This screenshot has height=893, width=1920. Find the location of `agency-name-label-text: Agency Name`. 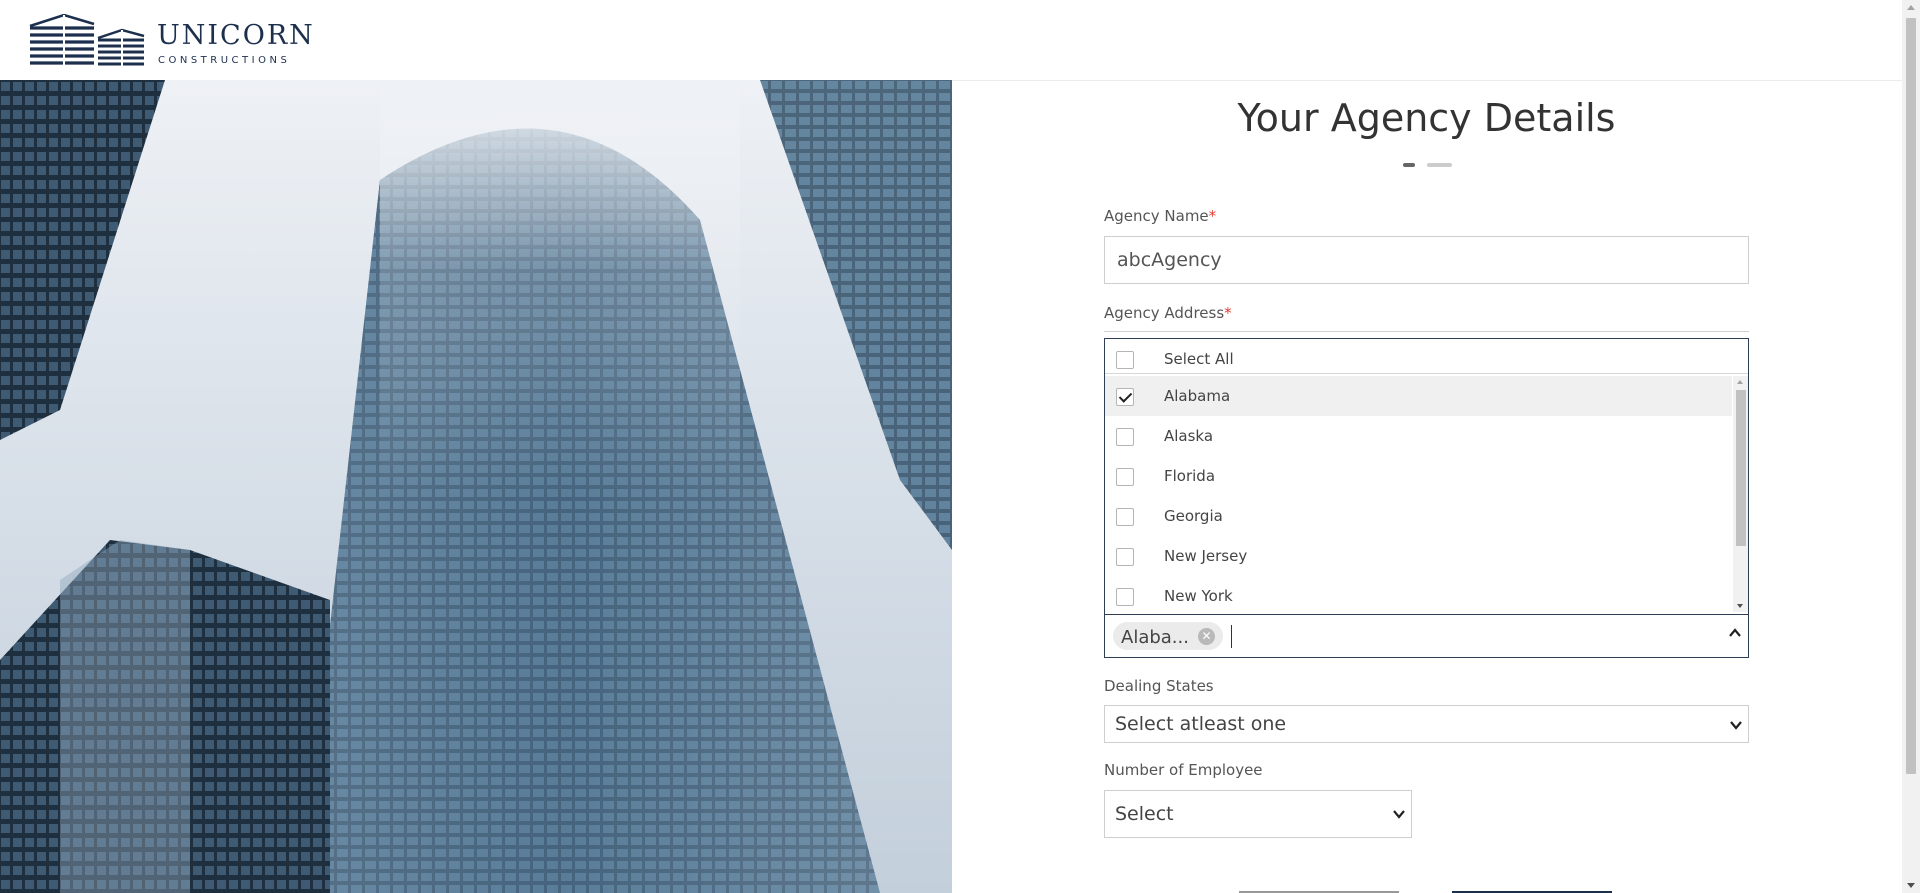

agency-name-label-text: Agency Name is located at coordinates (1156, 216).